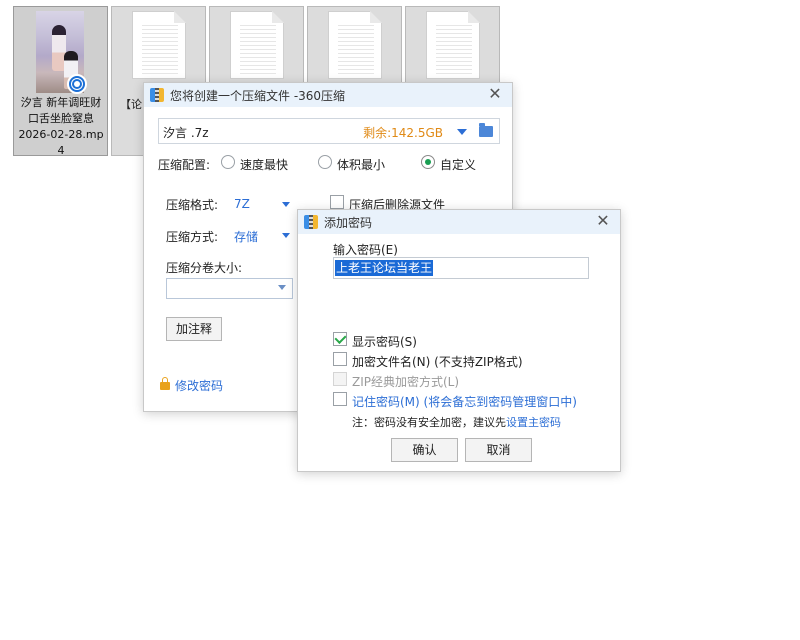  I want to click on cancel-button: 取消, so click(498, 450).